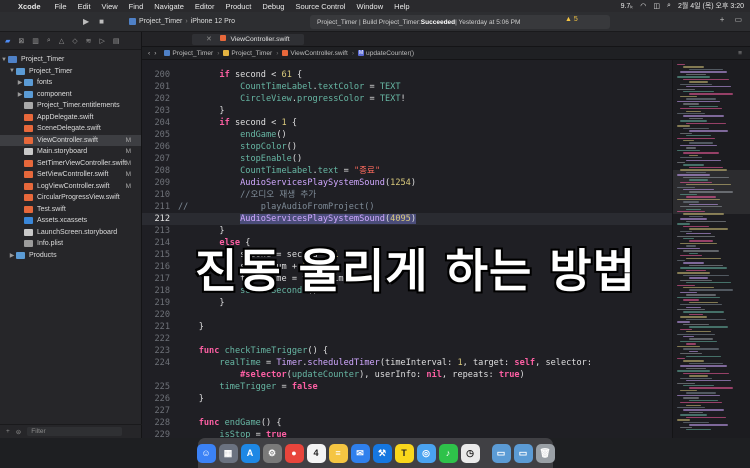 The width and height of the screenshot is (750, 468). I want to click on code-line: 227, so click(407, 411).